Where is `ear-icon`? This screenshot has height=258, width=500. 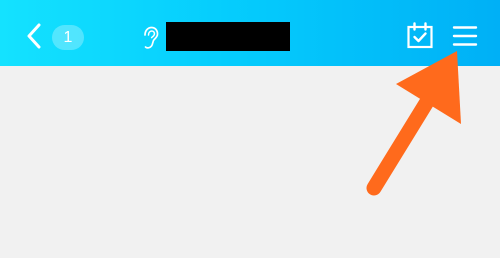
ear-icon is located at coordinates (151, 37).